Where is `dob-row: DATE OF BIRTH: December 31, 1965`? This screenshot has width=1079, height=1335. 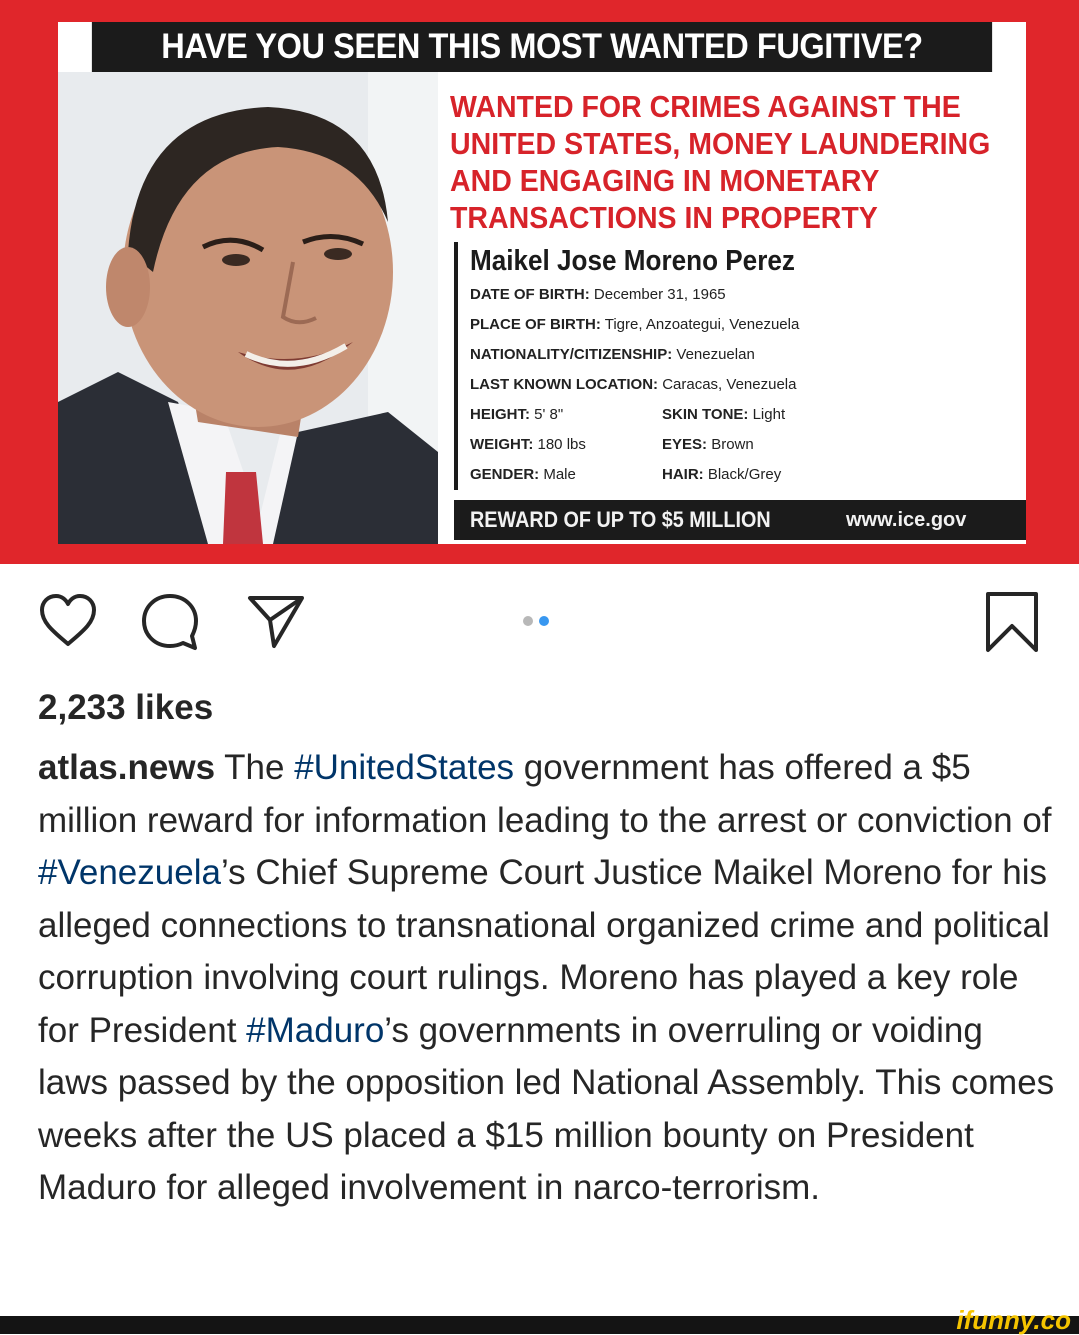
dob-row: DATE OF BIRTH: December 31, 1965 is located at coordinates (705, 295).